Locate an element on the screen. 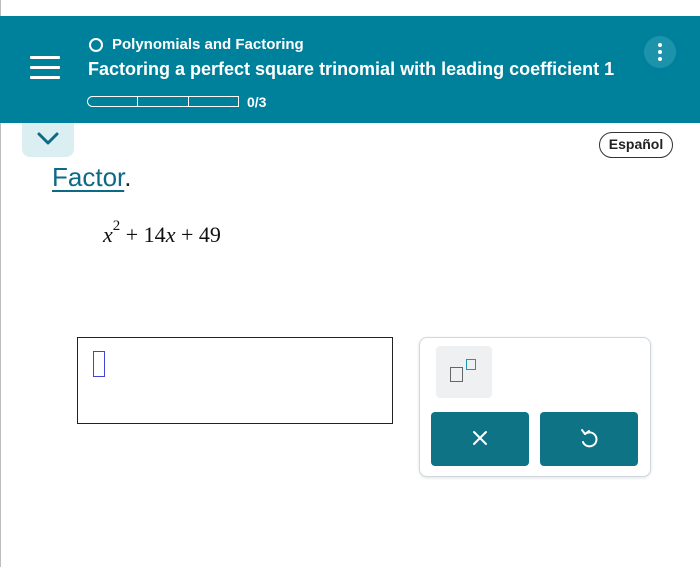  superscript-template-icon is located at coordinates (456, 374).